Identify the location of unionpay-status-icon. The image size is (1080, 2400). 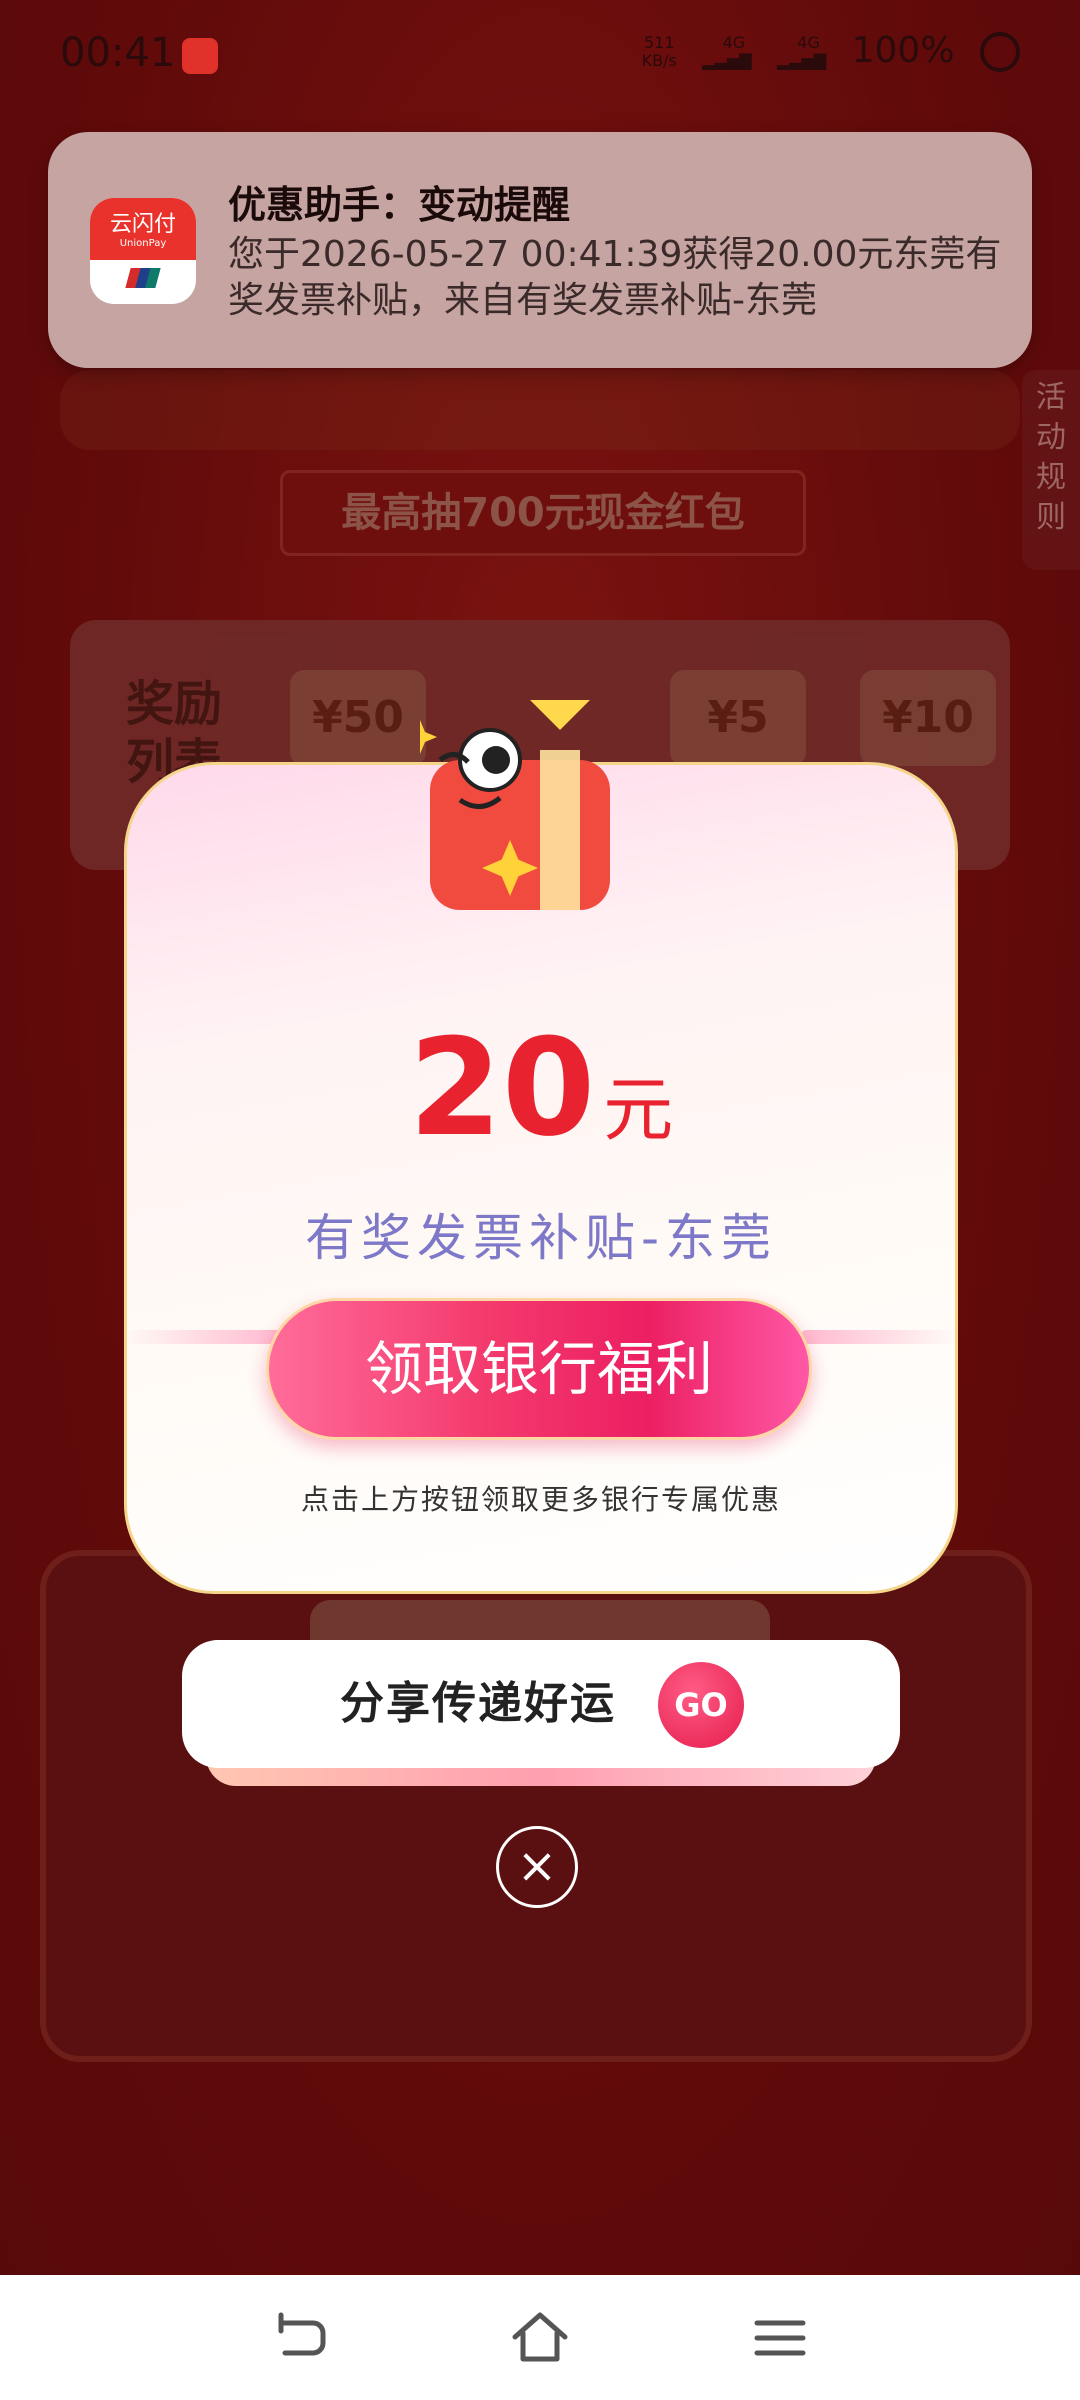
(200, 56).